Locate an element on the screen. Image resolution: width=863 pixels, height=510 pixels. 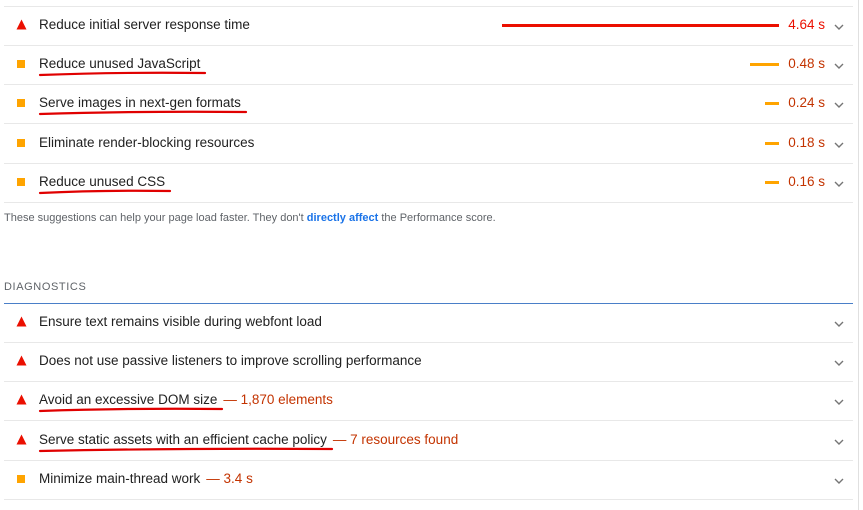
savings-value: 0.18 s is located at coordinates (806, 142).